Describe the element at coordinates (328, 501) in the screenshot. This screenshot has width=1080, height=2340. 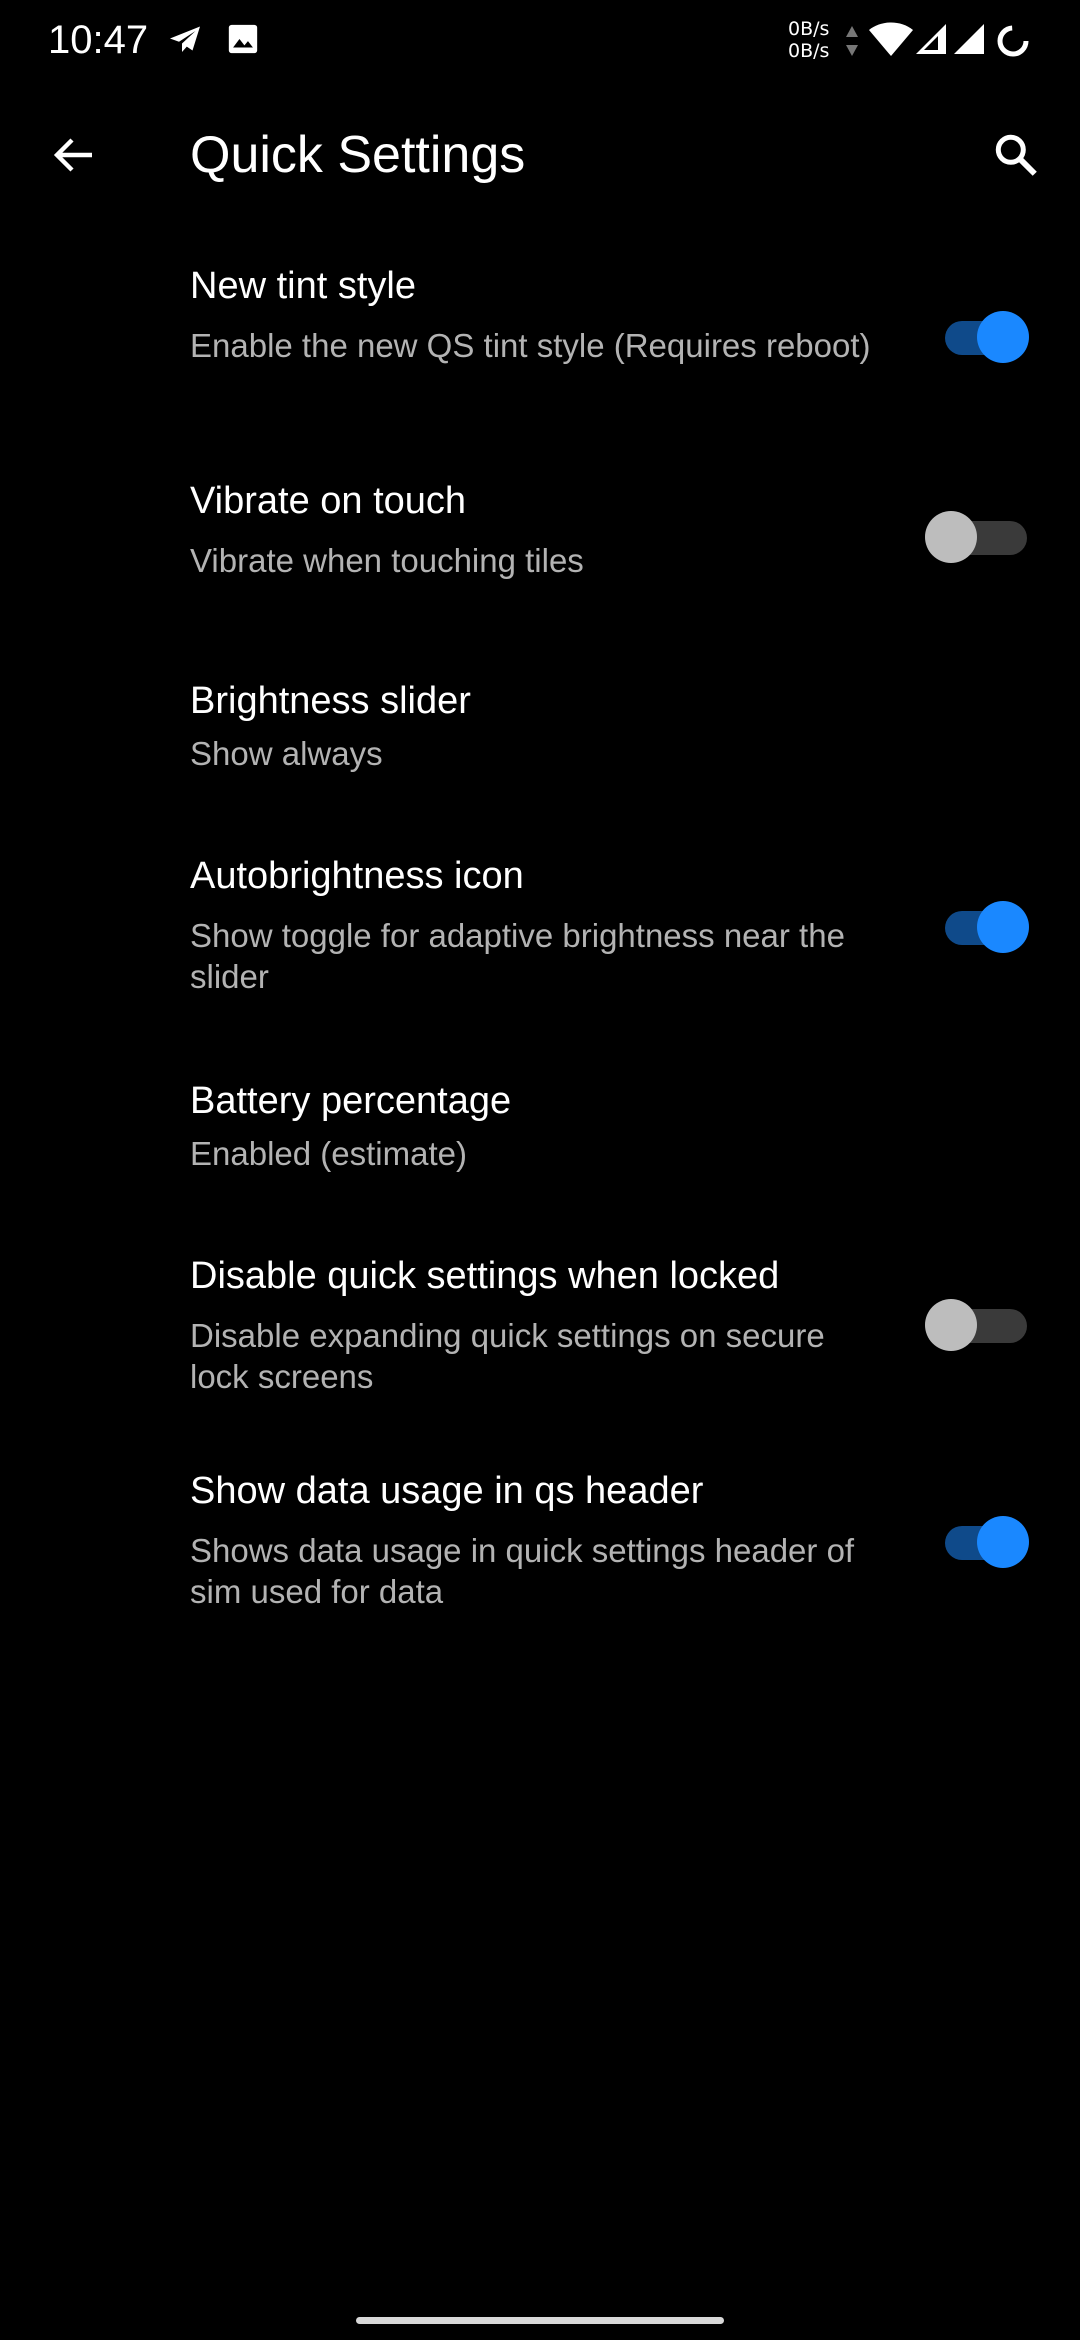
I see `pref-title: Vibrate on touch` at that location.